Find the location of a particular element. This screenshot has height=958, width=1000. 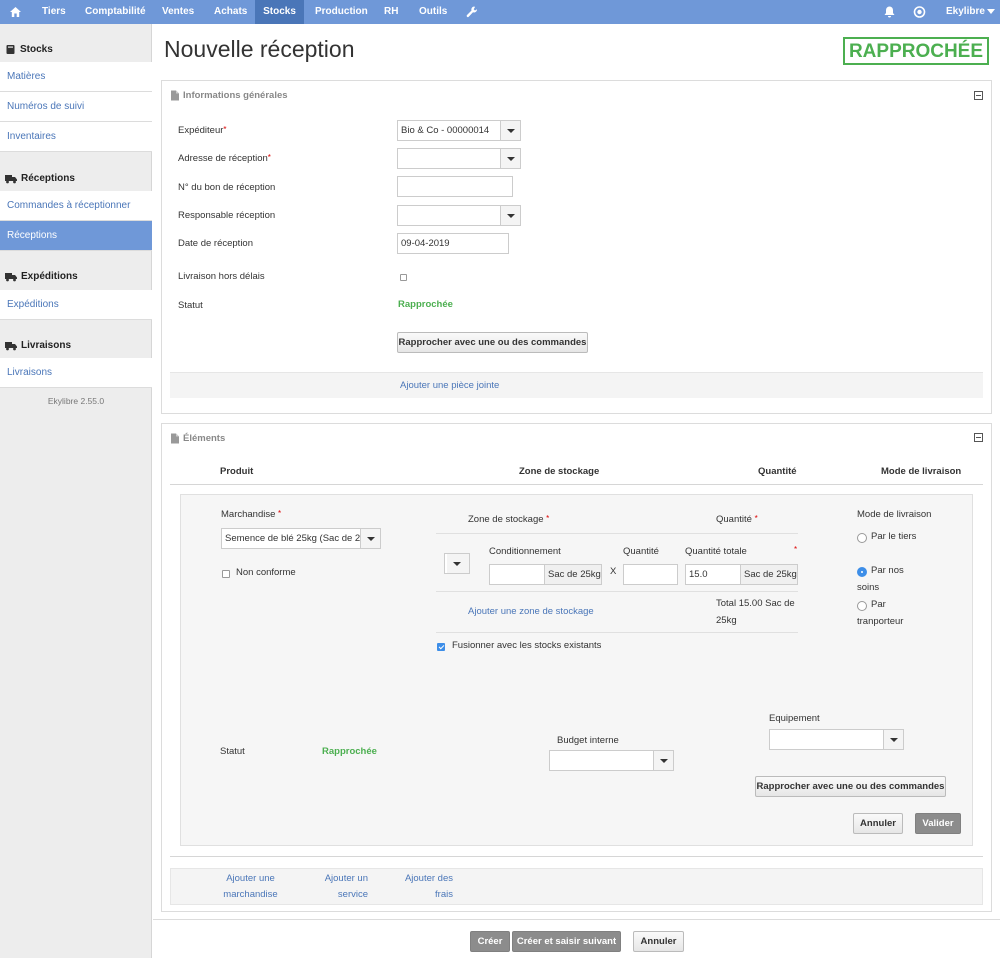

quantity-input is located at coordinates (650, 574).